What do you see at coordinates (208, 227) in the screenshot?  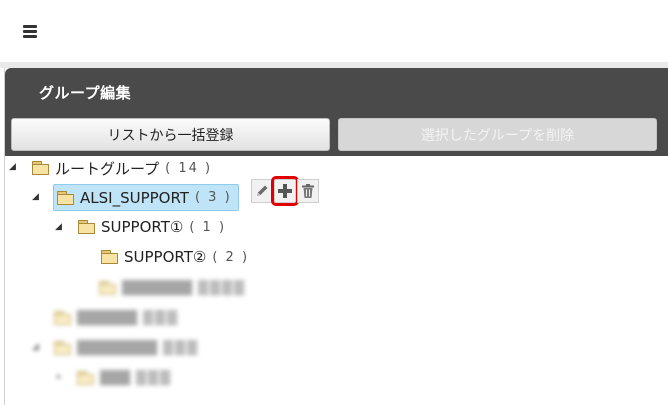 I see `tree-node-count: ( 1 )` at bounding box center [208, 227].